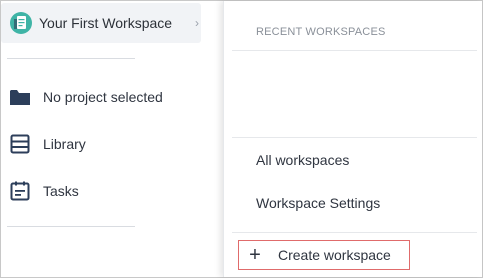 Image resolution: width=483 pixels, height=278 pixels. I want to click on tasks-icon, so click(20, 191).